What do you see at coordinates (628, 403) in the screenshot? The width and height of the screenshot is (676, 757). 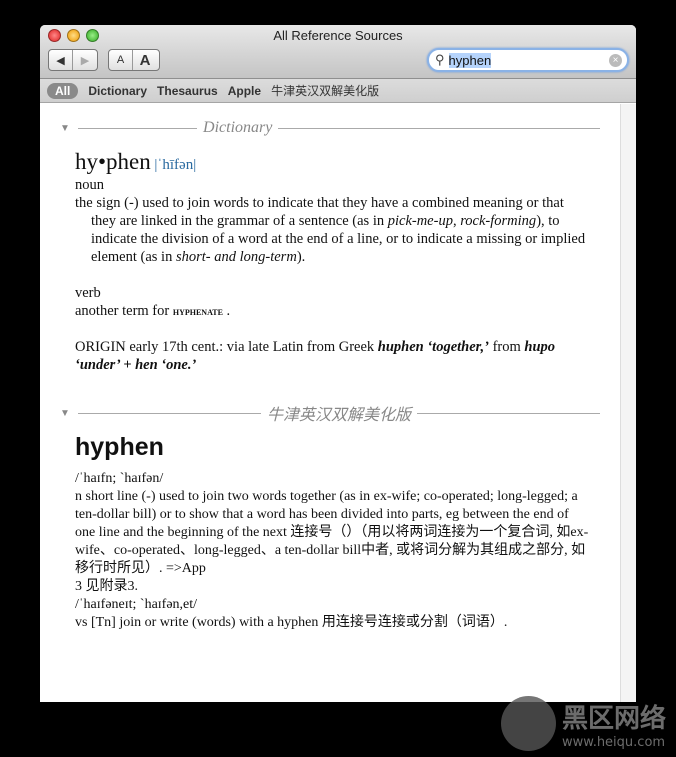 I see `scrollbar` at bounding box center [628, 403].